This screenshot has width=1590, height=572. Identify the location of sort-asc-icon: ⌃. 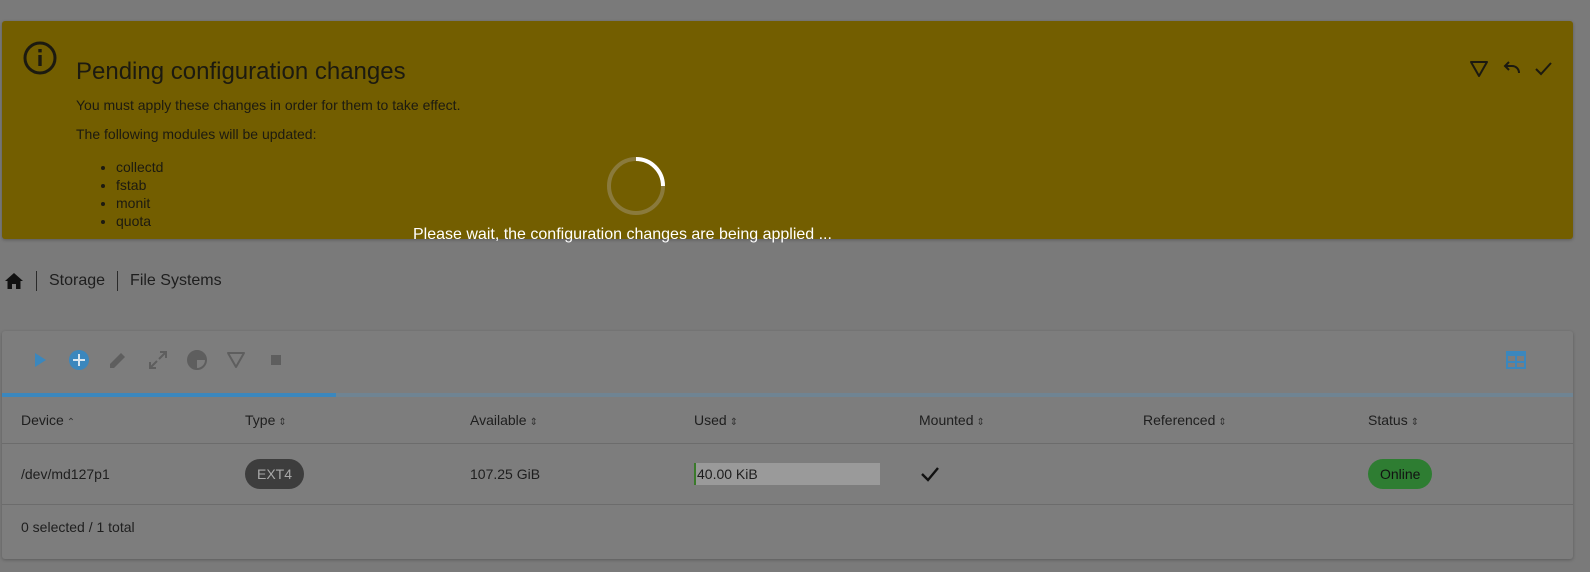
(71, 422).